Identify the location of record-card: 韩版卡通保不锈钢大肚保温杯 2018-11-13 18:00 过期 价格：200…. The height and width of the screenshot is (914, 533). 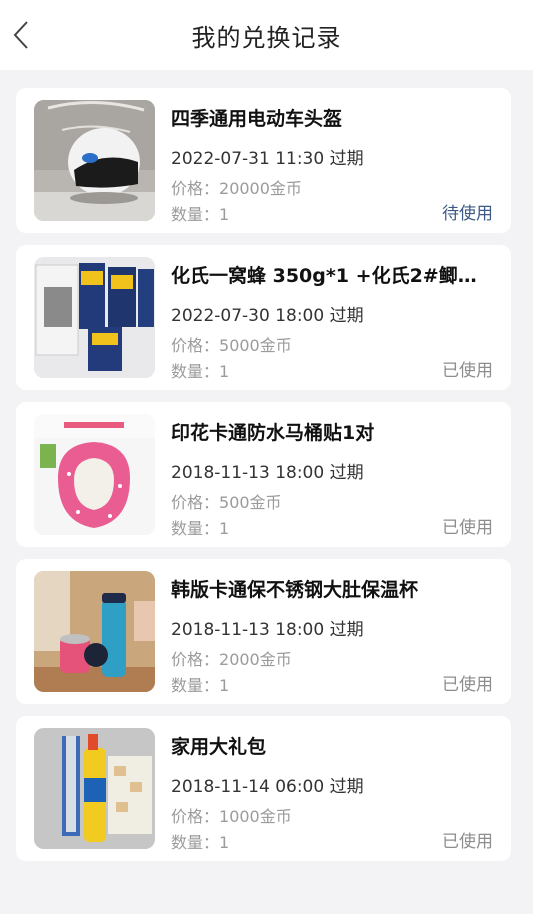
(263, 631).